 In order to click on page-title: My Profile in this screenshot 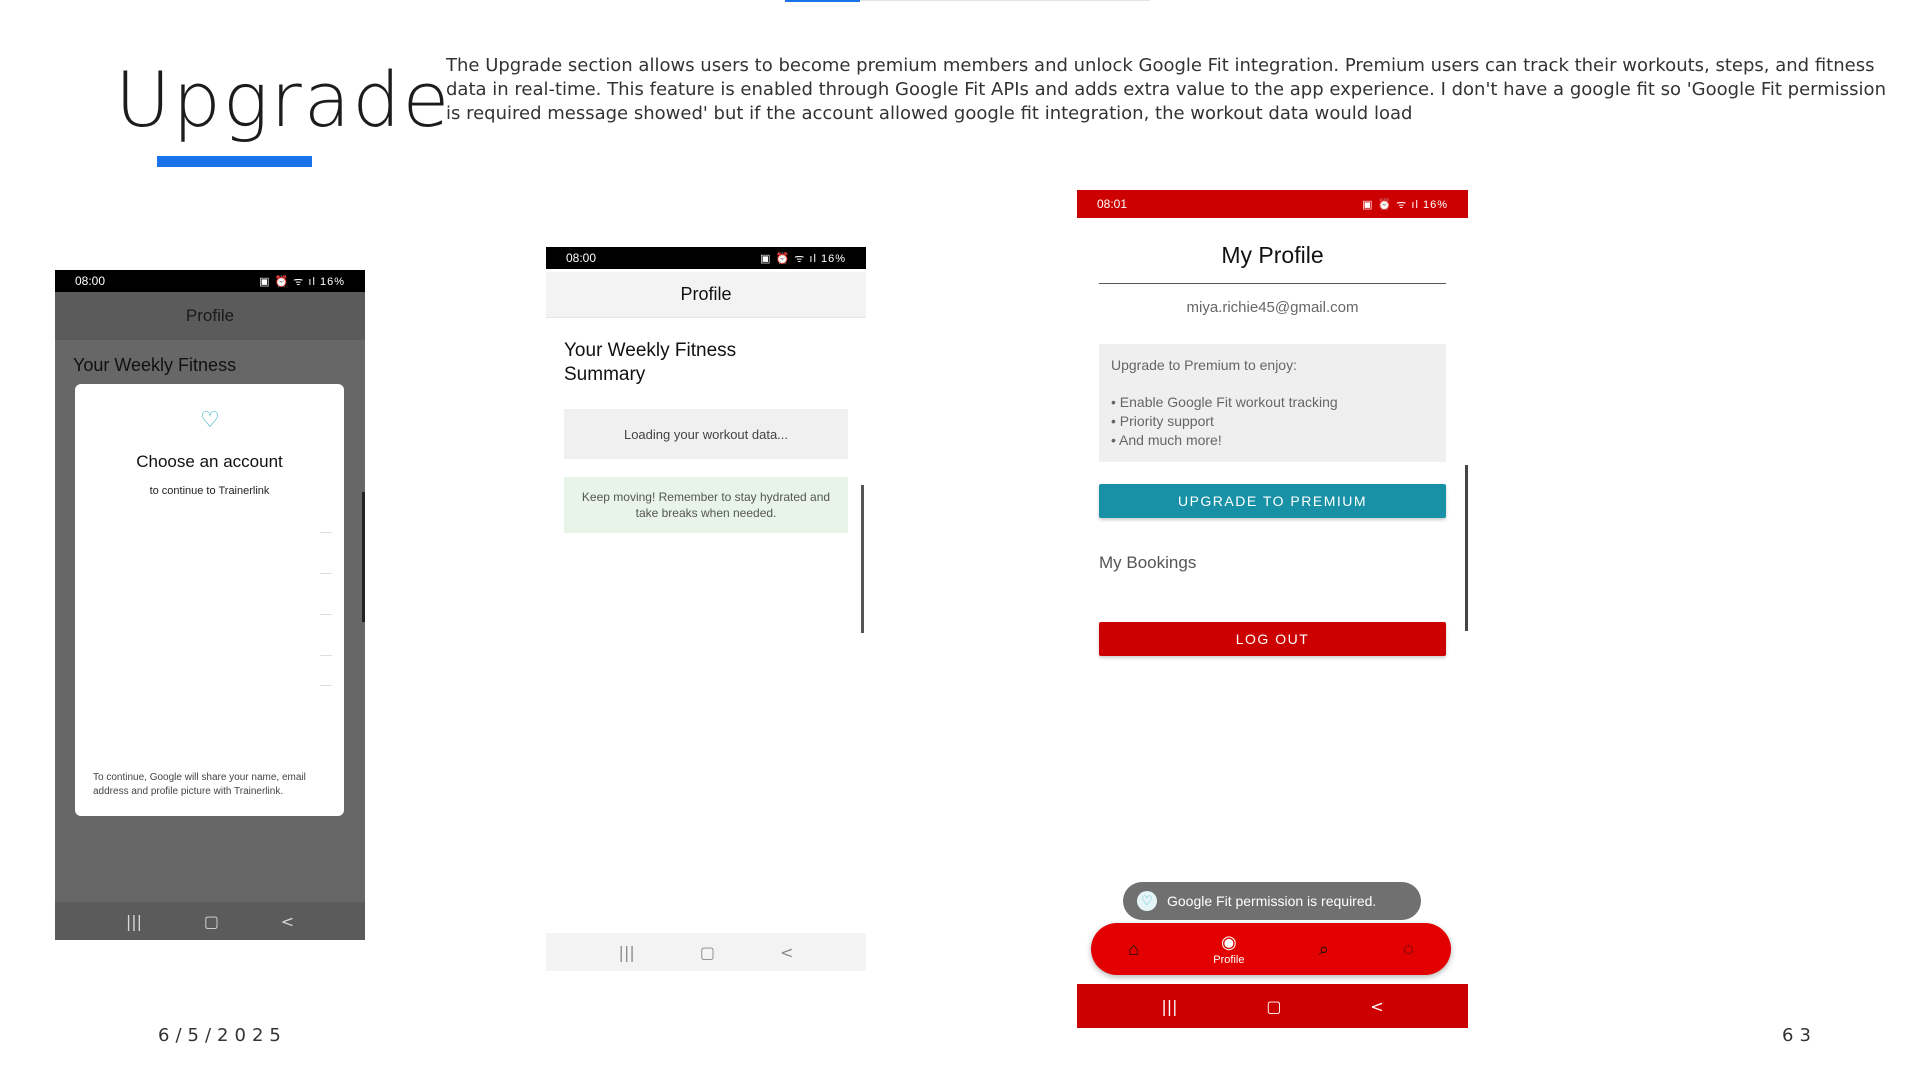, I will do `click(1272, 255)`.